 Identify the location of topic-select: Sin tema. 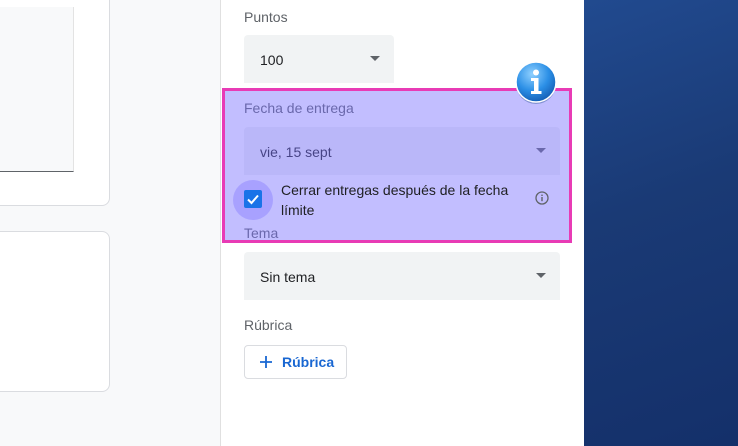
(402, 276).